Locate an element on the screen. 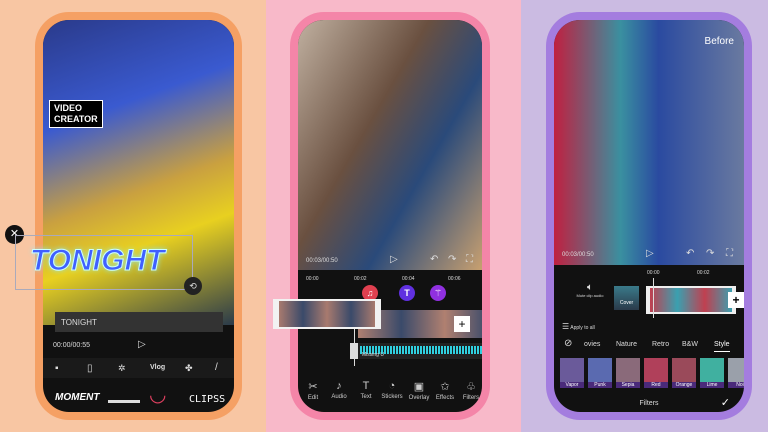 Image resolution: width=768 pixels, height=432 pixels. music-note-icon: ♪ is located at coordinates (339, 386).